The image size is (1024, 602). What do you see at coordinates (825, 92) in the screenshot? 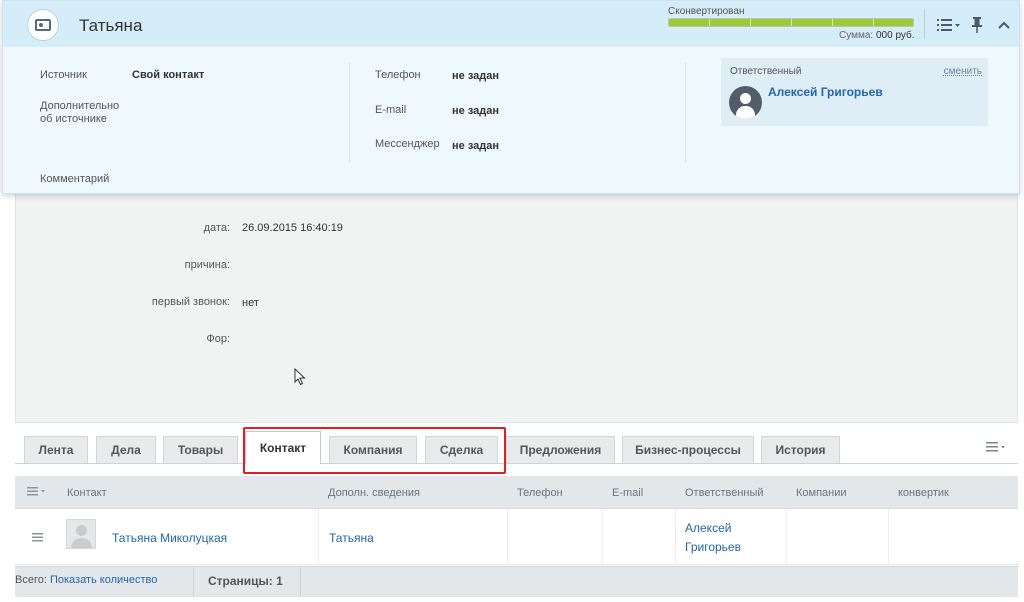
I see `responsible-name: Алексей Григорьев` at bounding box center [825, 92].